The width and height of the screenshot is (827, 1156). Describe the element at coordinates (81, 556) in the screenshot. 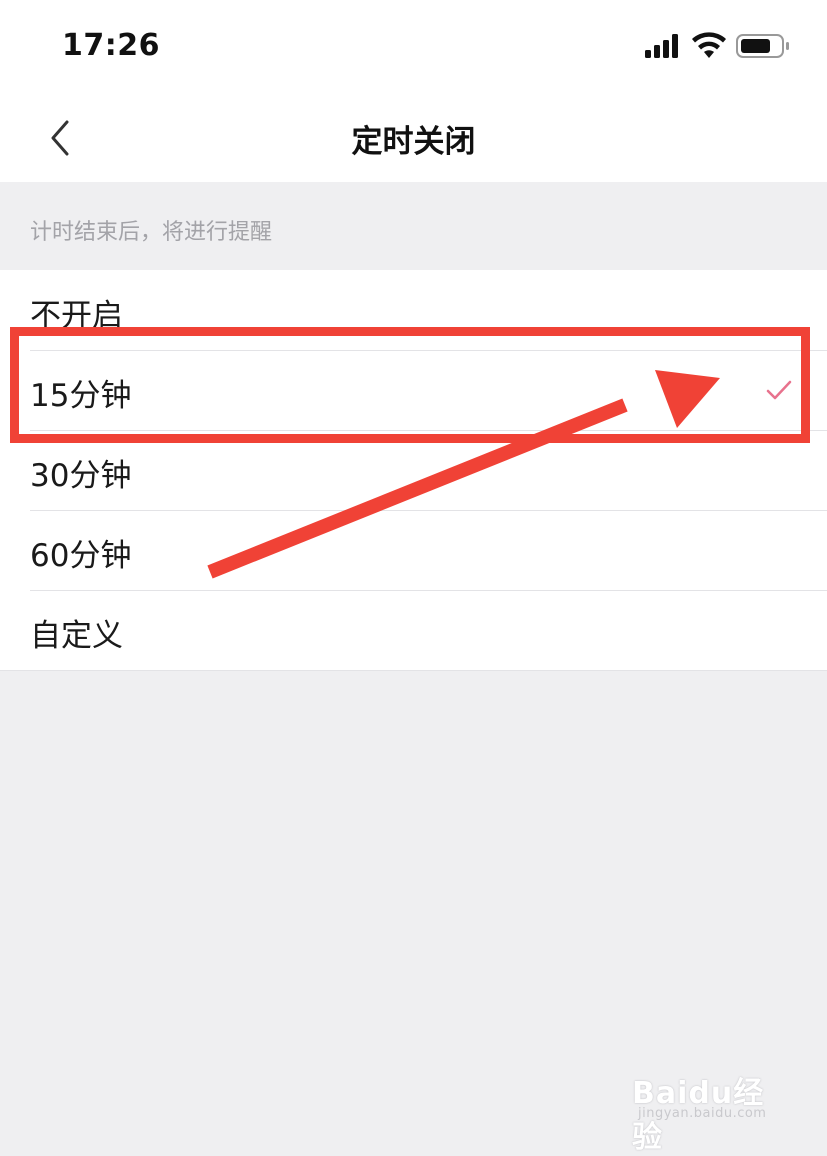

I see `option-label: 60分钟` at that location.